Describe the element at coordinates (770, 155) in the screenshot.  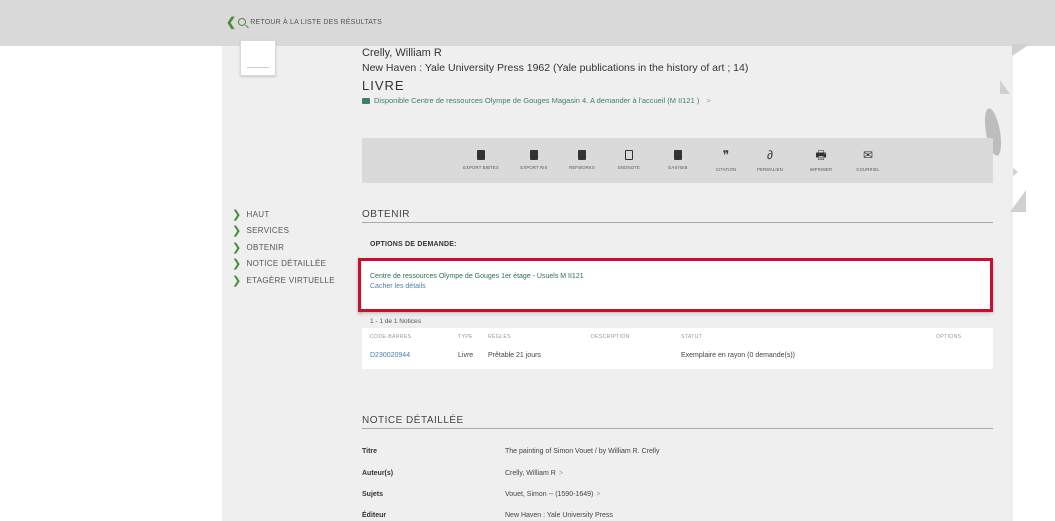
I see `link-icon: ∂` at that location.